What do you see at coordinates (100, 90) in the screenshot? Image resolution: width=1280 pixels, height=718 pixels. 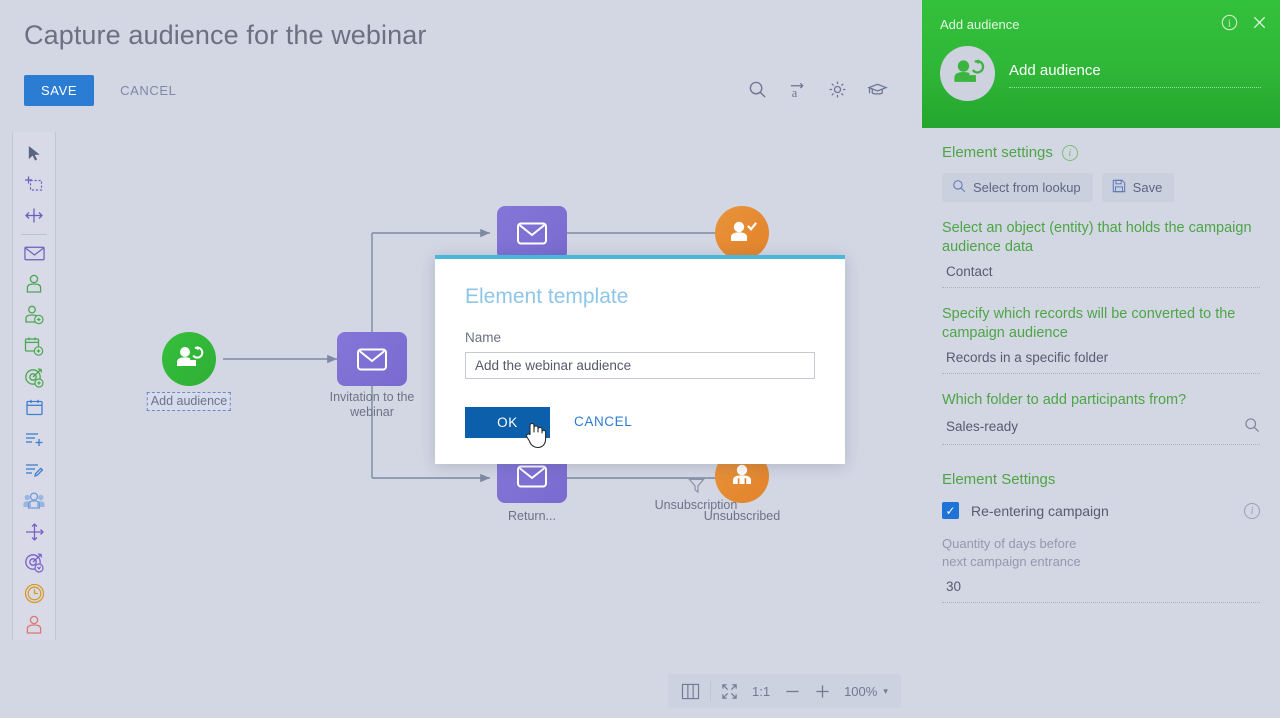 I see `action-bar: SAVE CANCEL` at bounding box center [100, 90].